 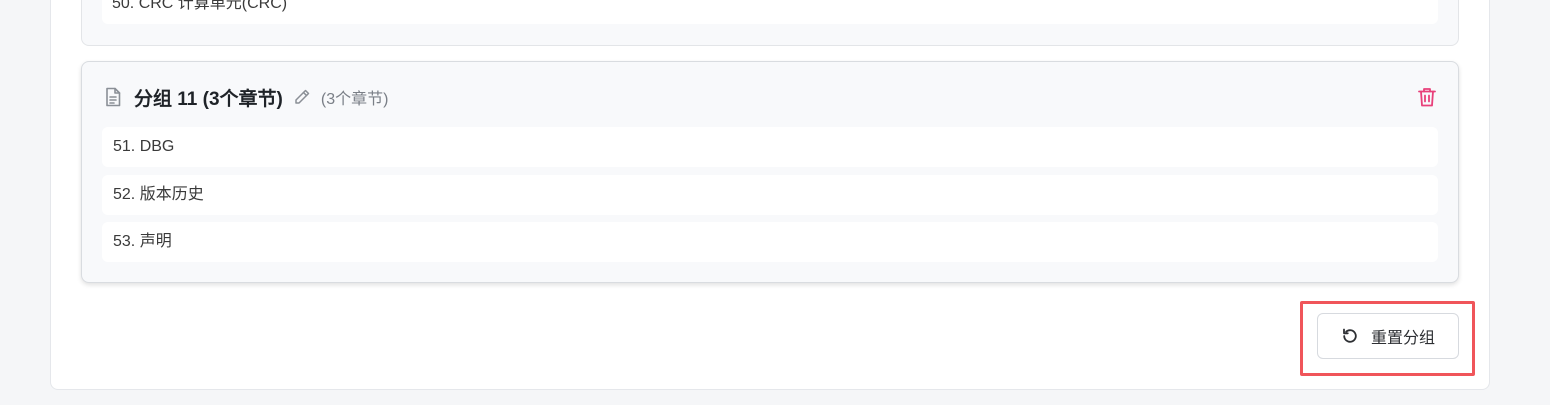 What do you see at coordinates (770, 195) in the screenshot?
I see `list-item: 52. 版本历史` at bounding box center [770, 195].